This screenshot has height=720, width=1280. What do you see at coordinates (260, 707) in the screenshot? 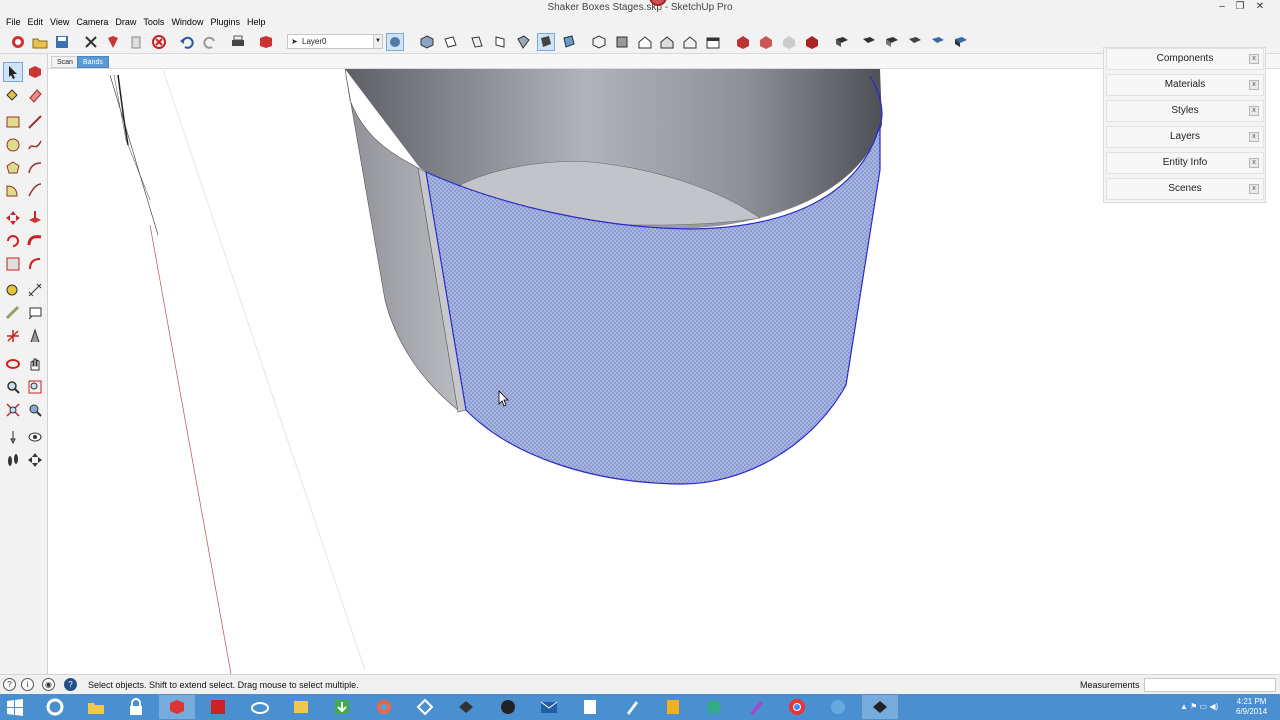
I see `skydrive-icon` at bounding box center [260, 707].